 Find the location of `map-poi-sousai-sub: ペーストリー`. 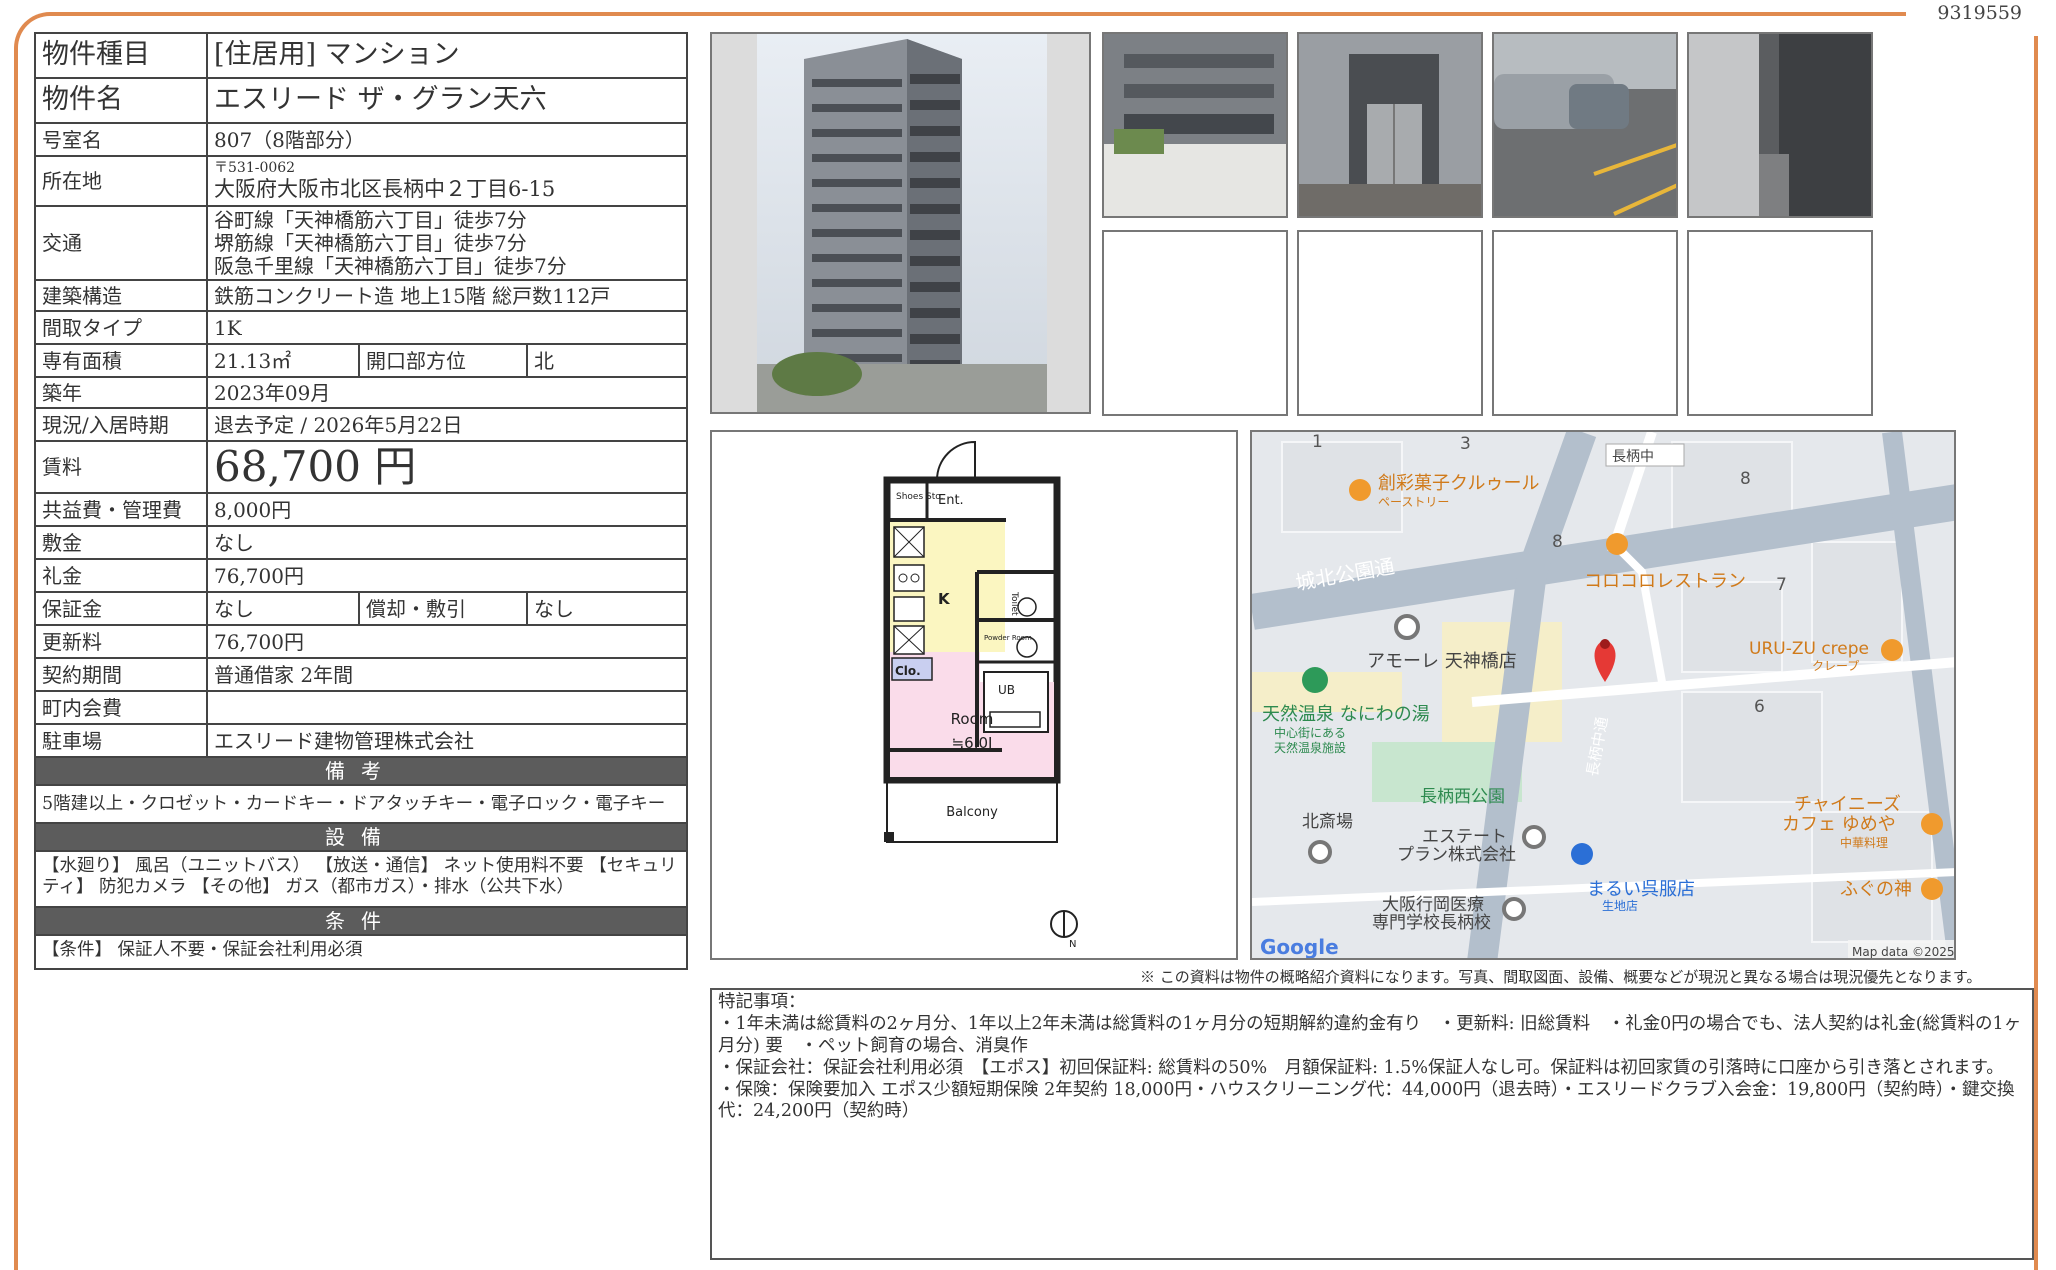

map-poi-sousai-sub: ペーストリー is located at coordinates (1413, 502).